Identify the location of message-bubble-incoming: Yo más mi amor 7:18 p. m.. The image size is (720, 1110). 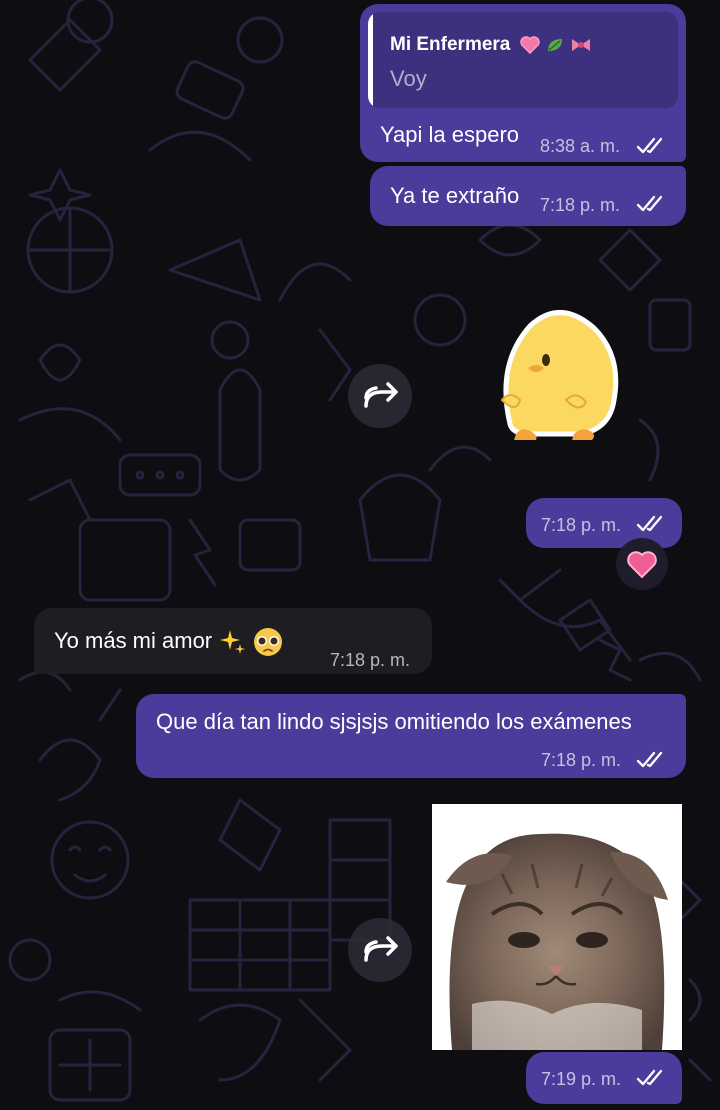
(233, 641).